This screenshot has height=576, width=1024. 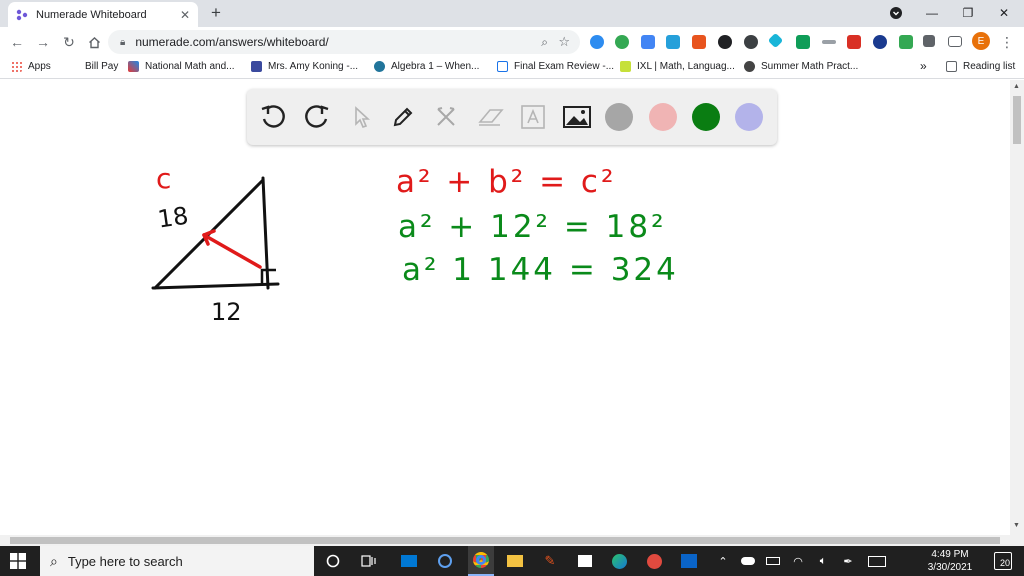 I want to click on clock-date: 3/30/2021, so click(x=950, y=567).